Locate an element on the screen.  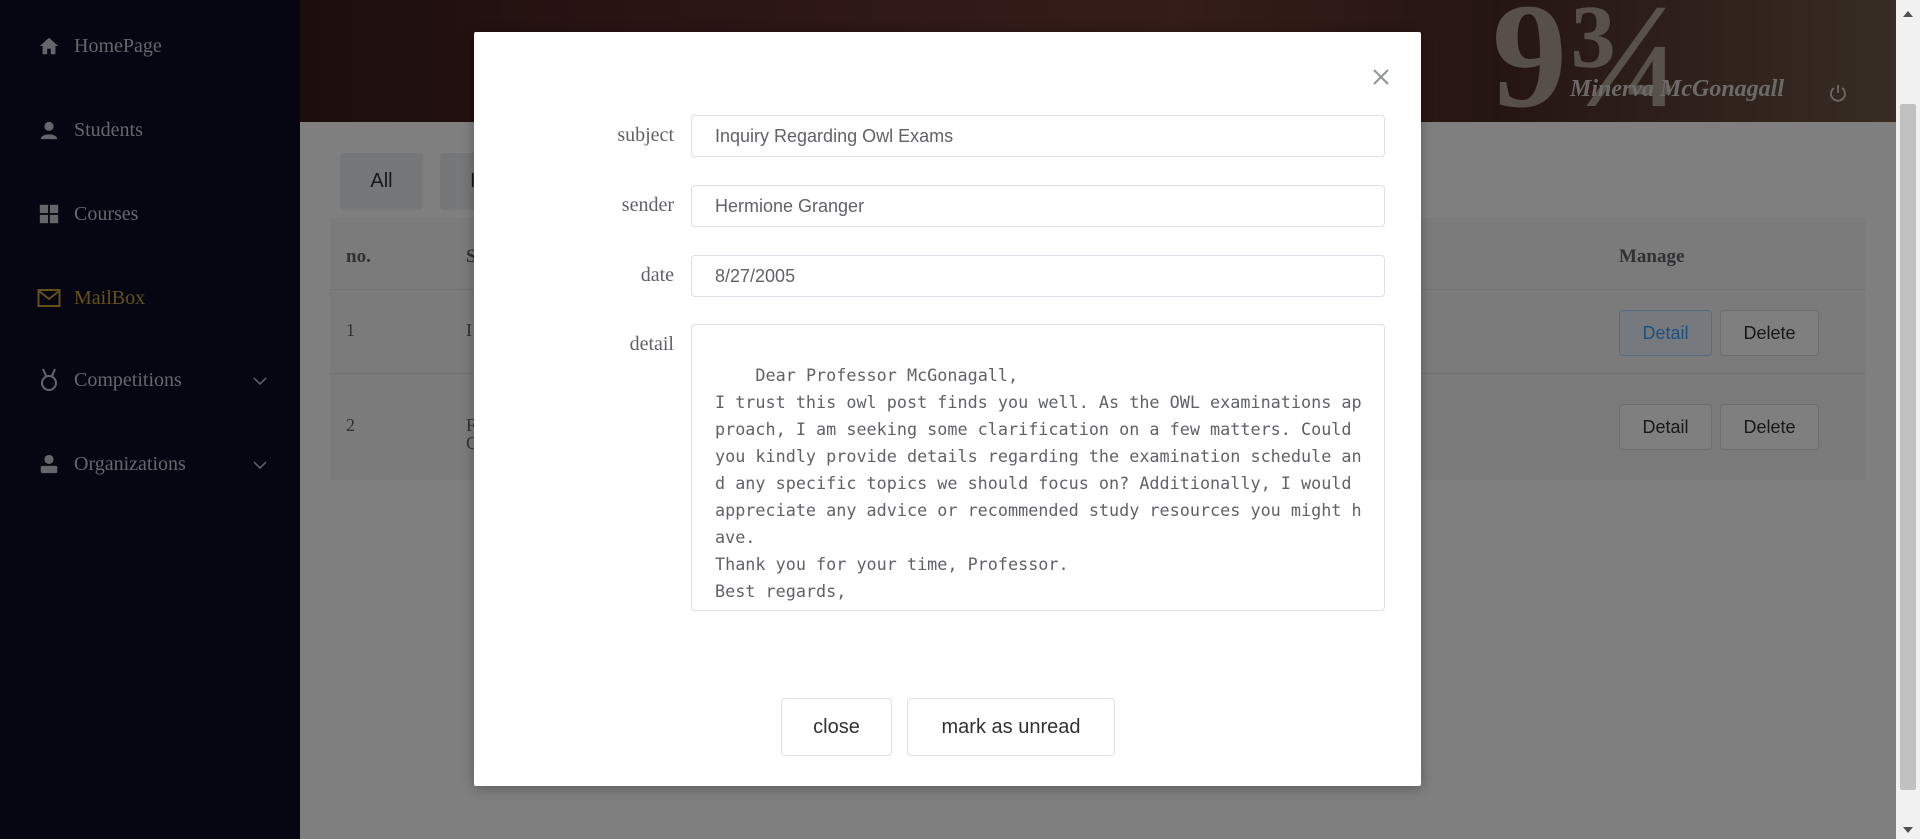
page-scrollbar is located at coordinates (1908, 419).